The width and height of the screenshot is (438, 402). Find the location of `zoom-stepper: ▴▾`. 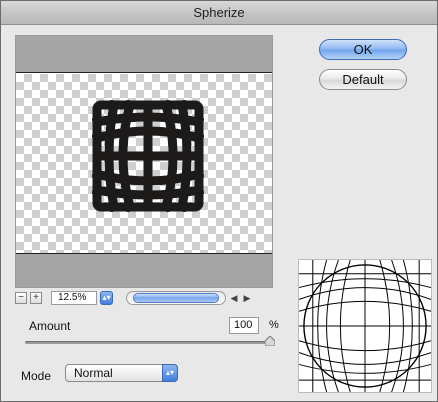

zoom-stepper: ▴▾ is located at coordinates (106, 298).